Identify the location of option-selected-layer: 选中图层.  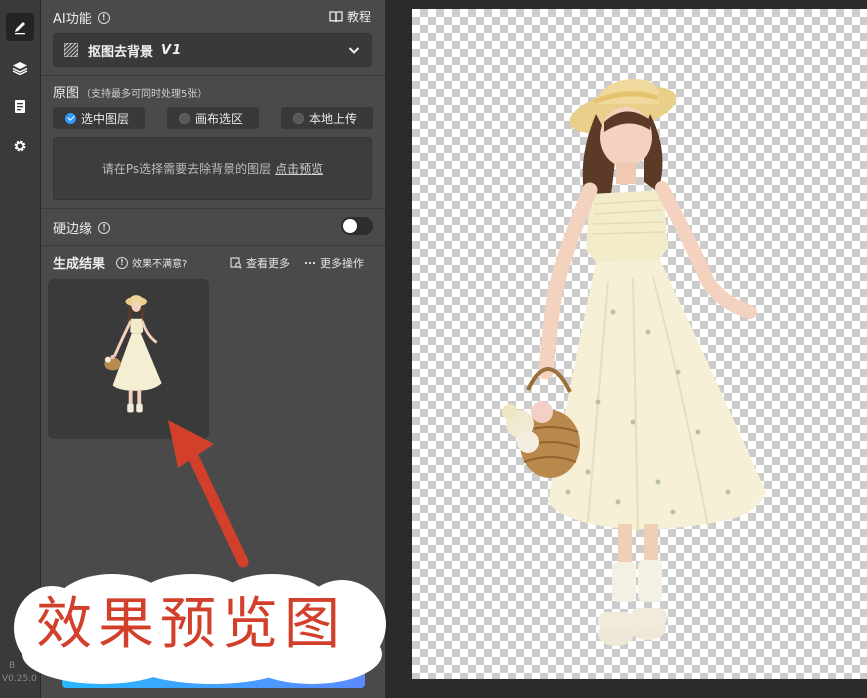
(99, 118).